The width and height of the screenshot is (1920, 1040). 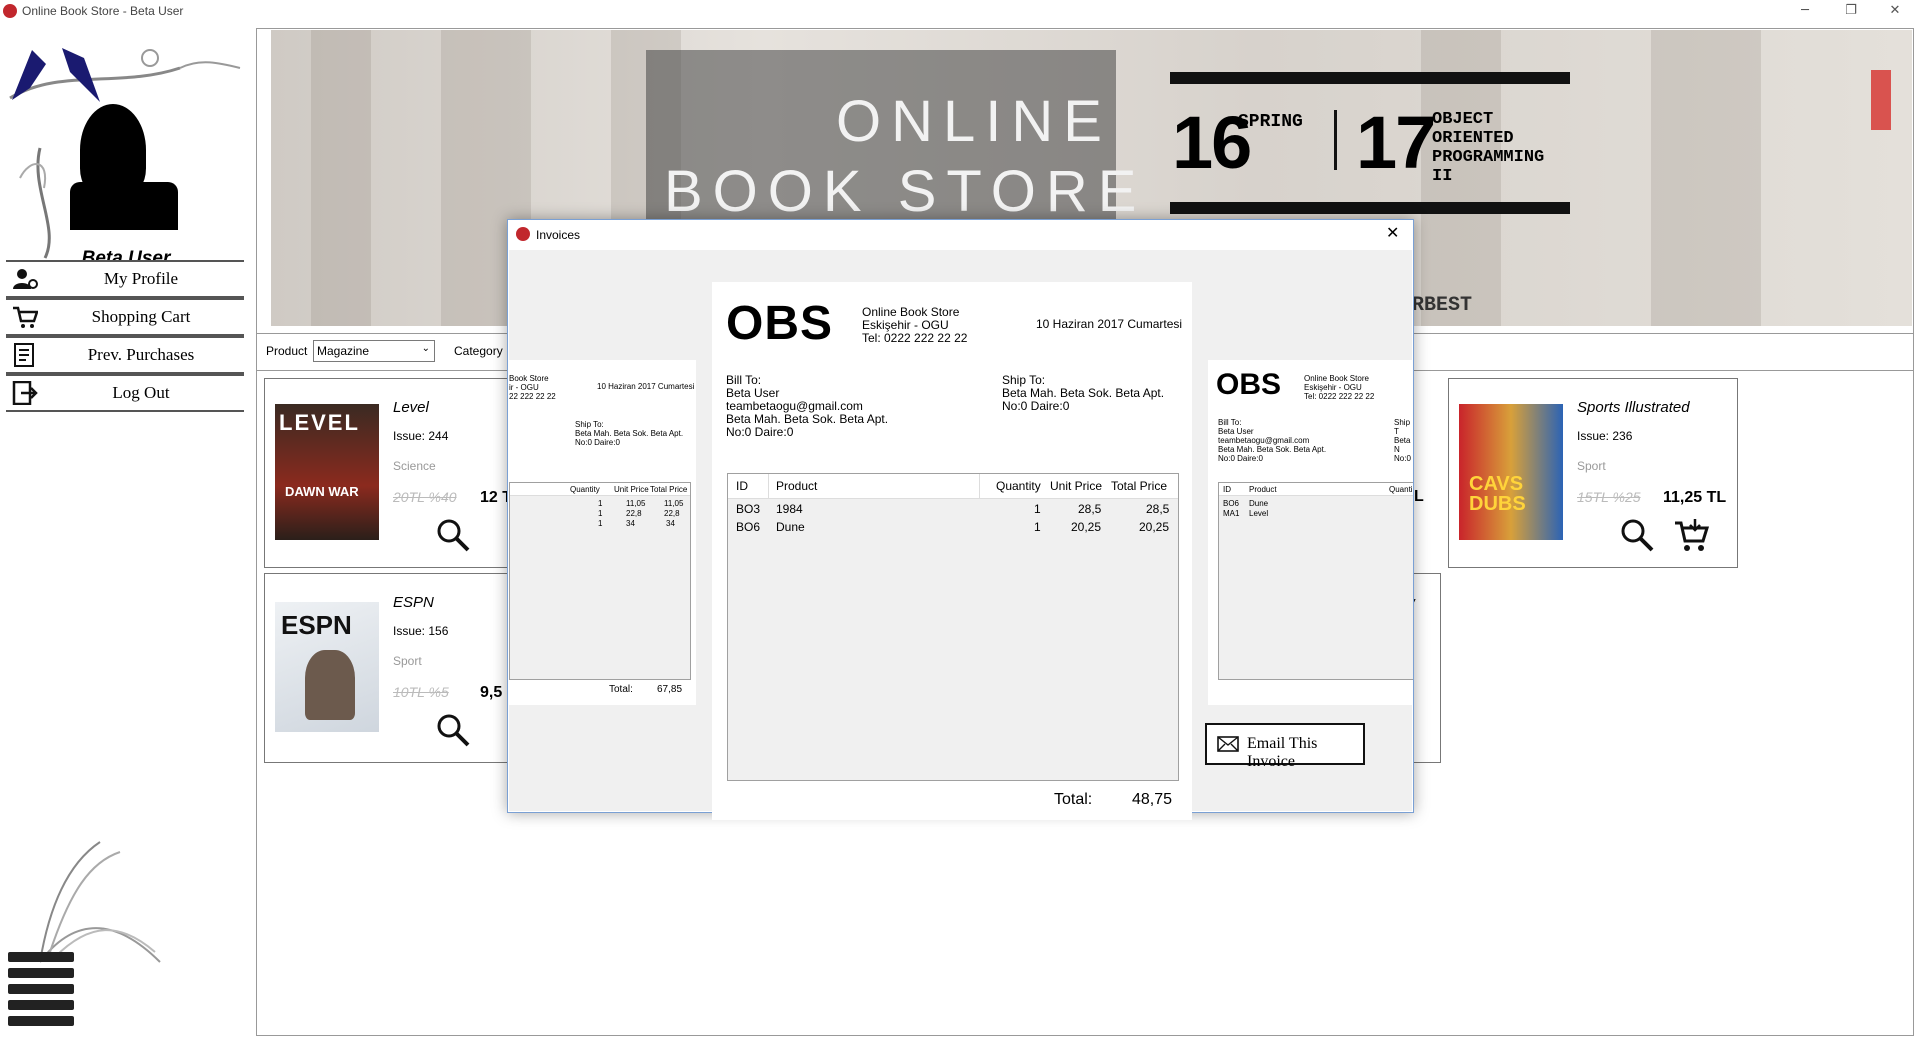 I want to click on course-line: II, so click(x=1442, y=176).